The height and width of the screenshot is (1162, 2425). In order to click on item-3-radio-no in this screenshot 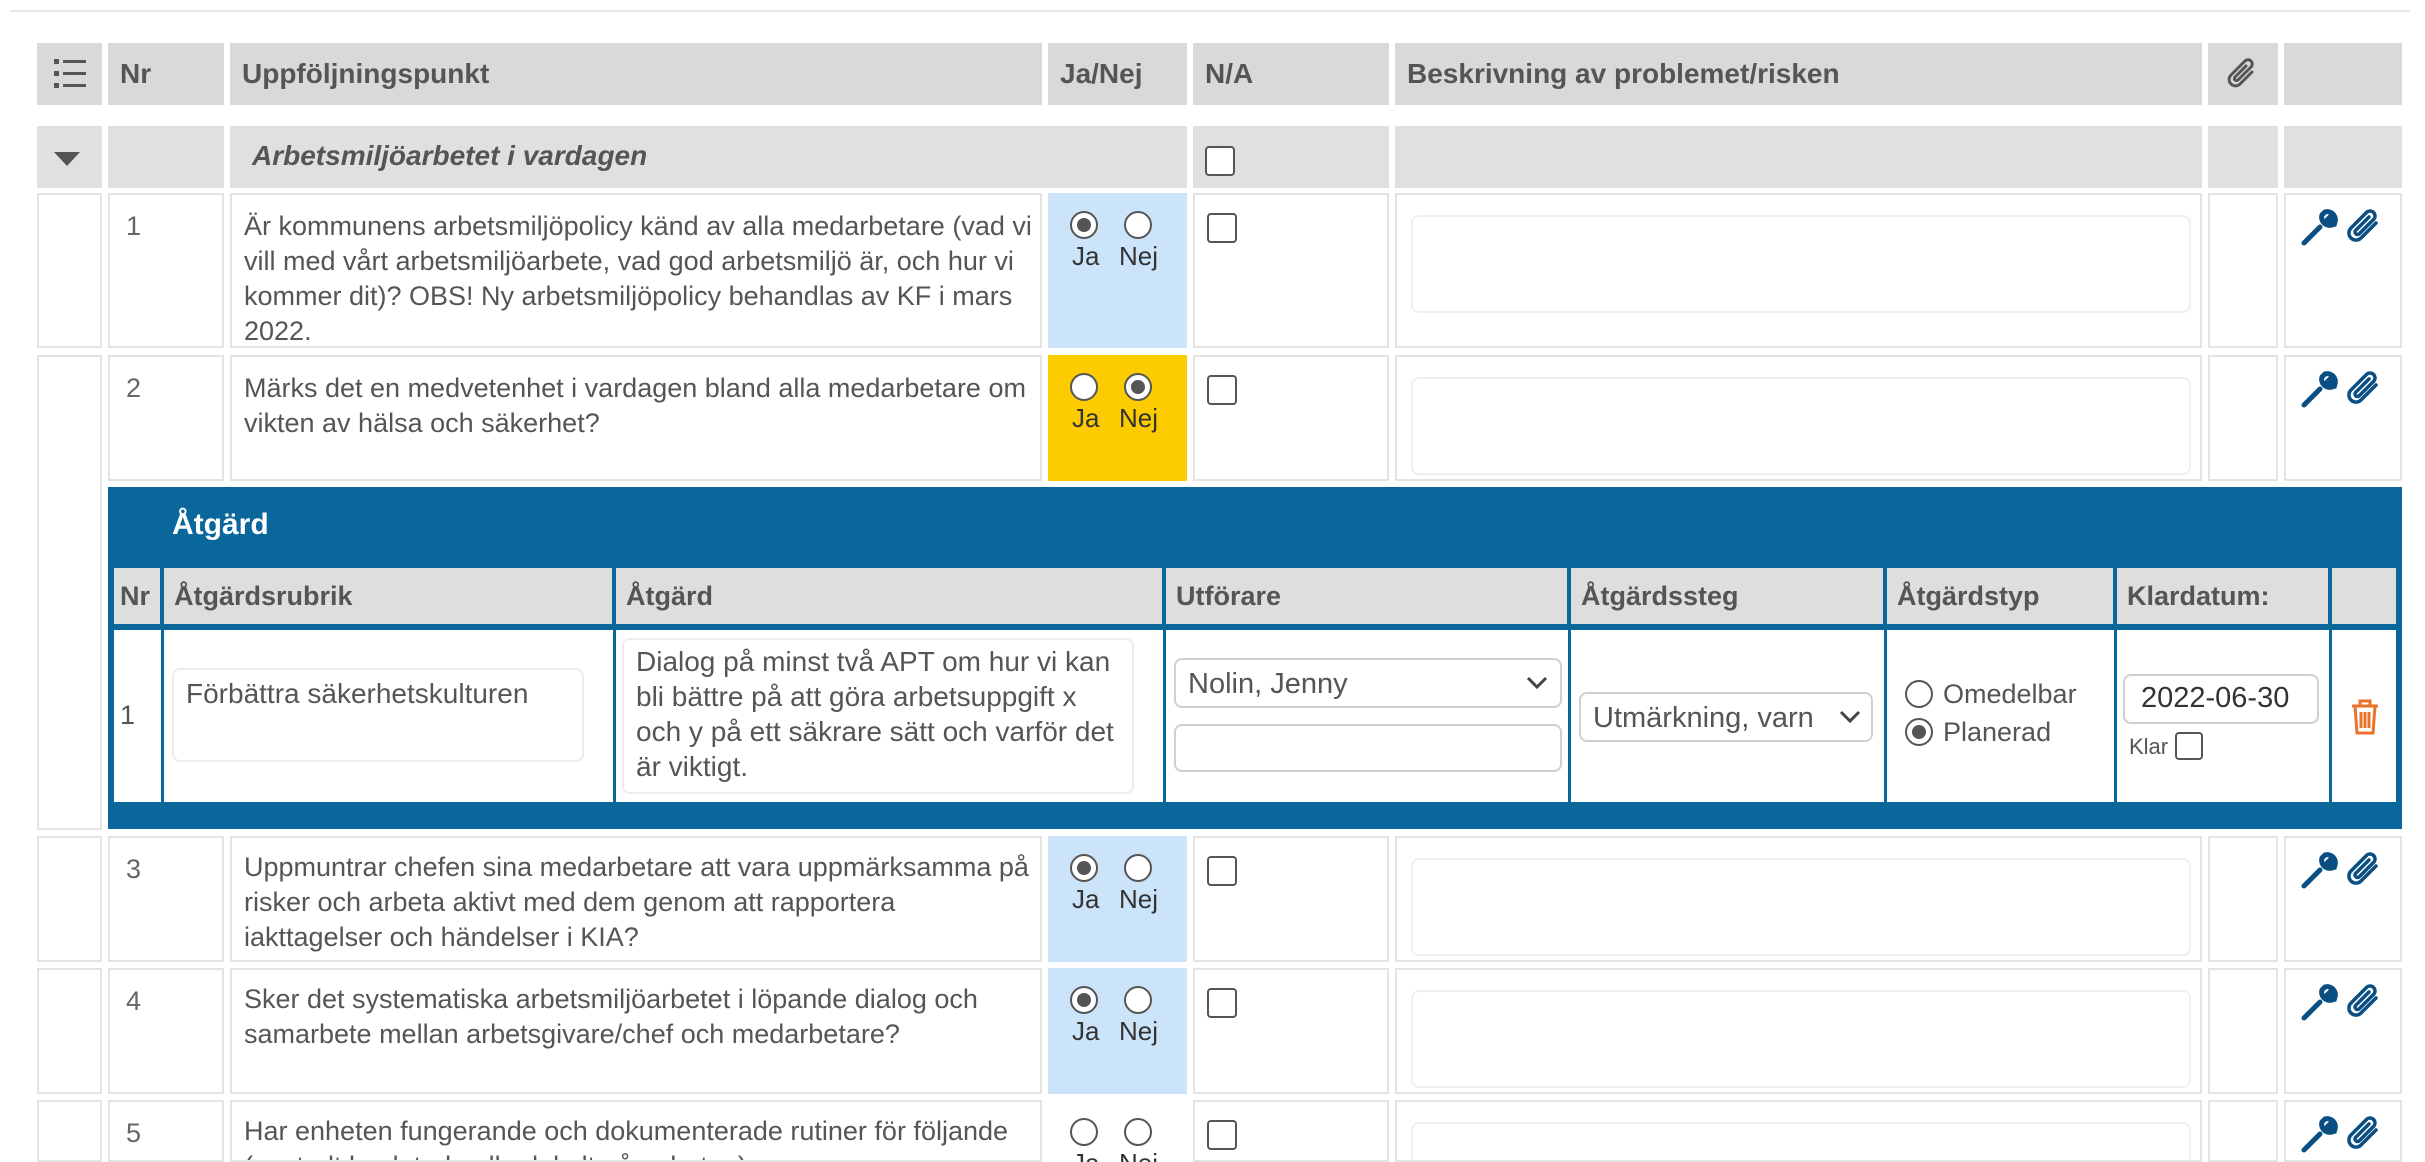, I will do `click(1138, 868)`.